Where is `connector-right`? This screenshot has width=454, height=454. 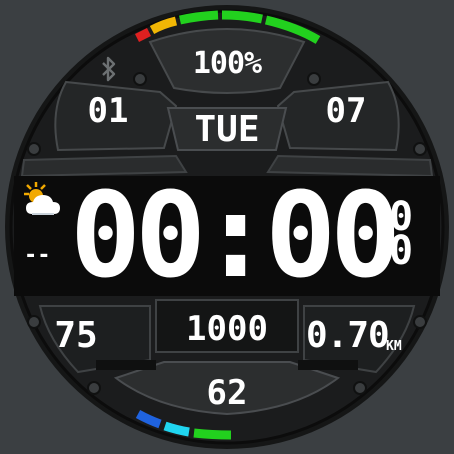
connector-right is located at coordinates (328, 365).